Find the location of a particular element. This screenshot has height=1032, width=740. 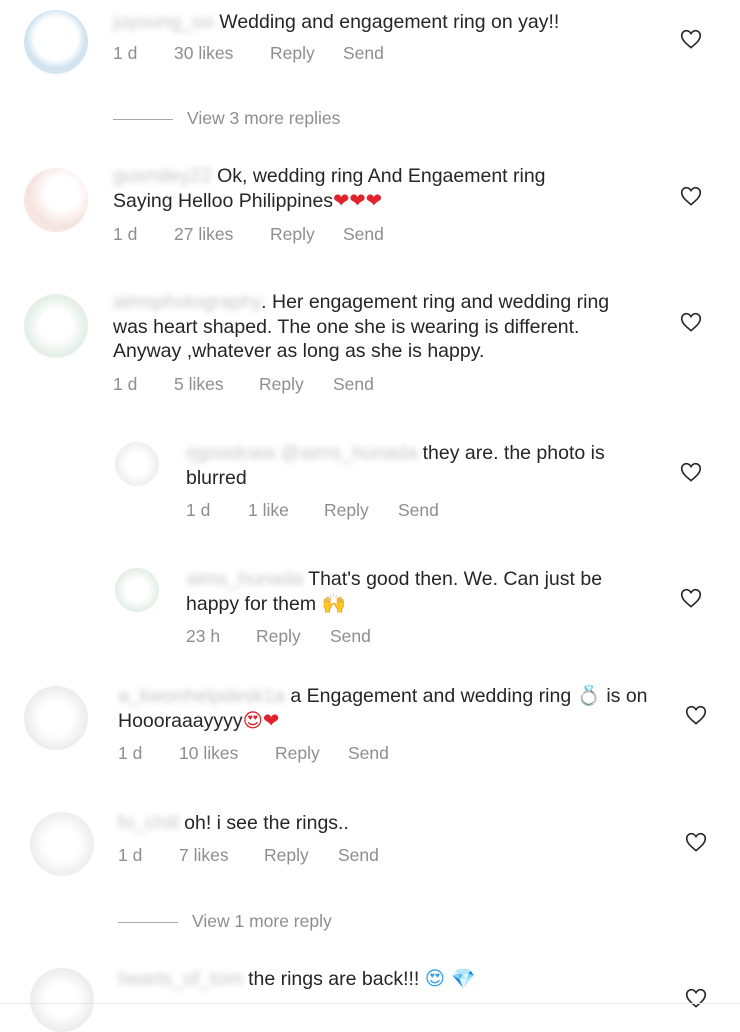

comment-username: gusmiley22 is located at coordinates (162, 176).